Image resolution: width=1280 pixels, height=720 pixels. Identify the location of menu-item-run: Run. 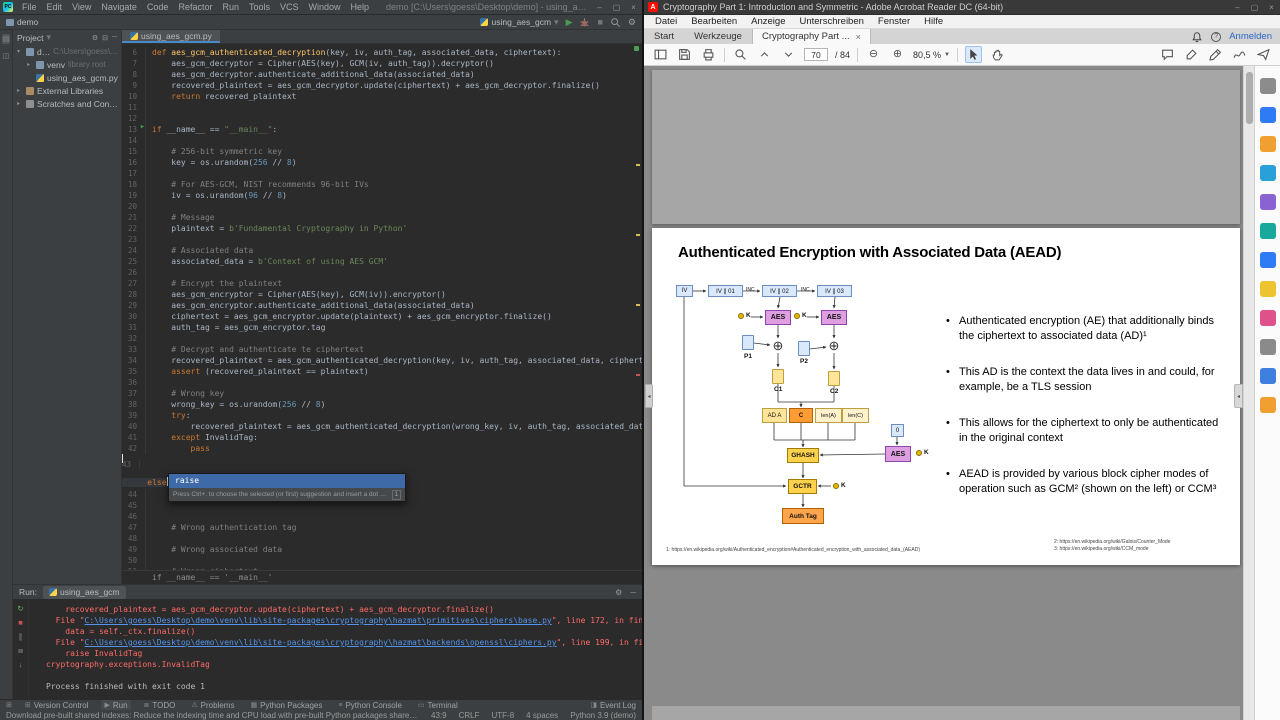
(230, 7).